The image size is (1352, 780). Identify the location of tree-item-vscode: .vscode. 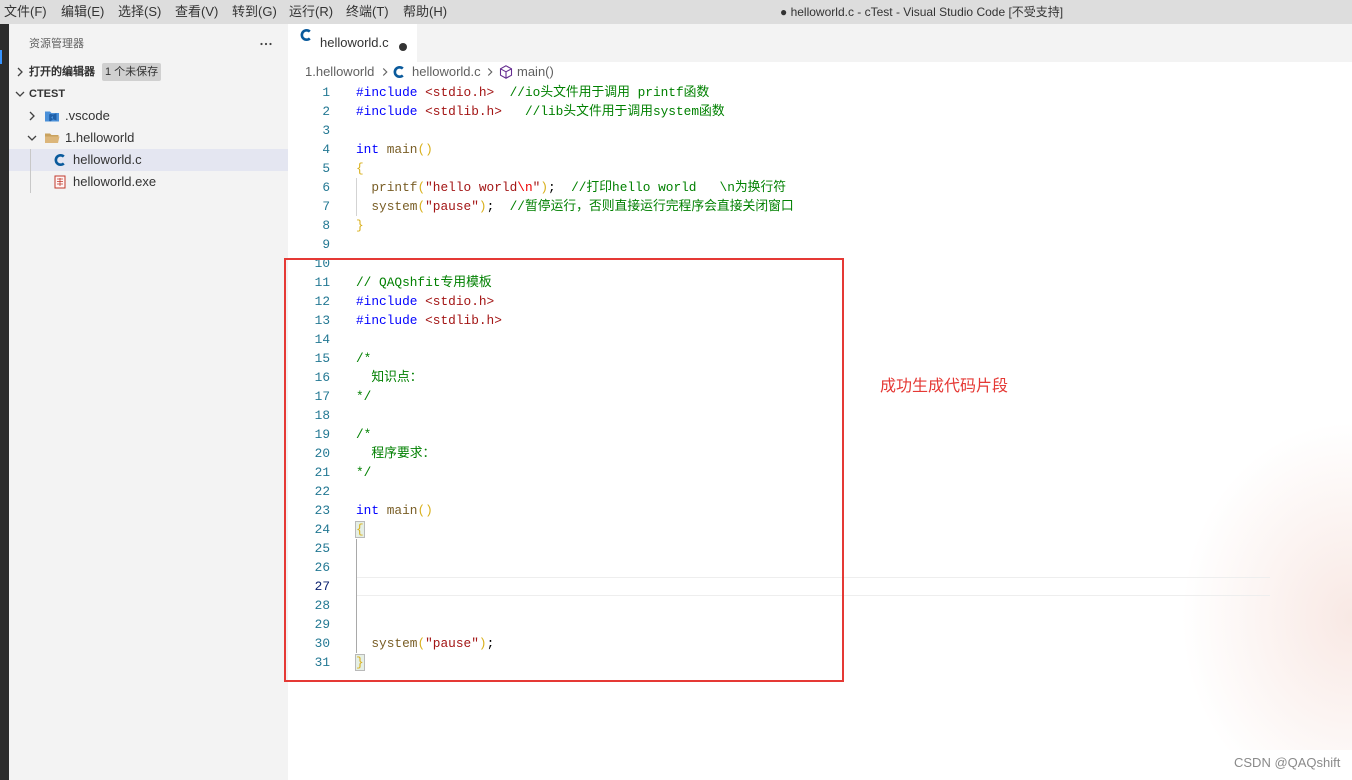
(148, 116).